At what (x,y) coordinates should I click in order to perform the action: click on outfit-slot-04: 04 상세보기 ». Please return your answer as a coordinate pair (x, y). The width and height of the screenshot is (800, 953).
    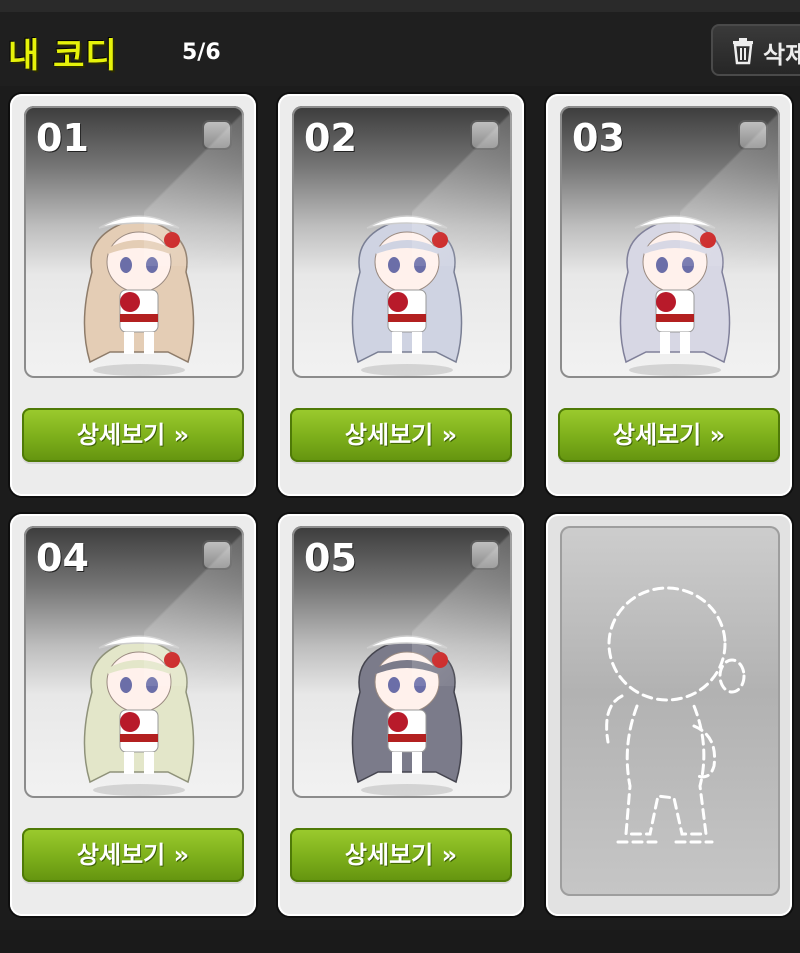
    Looking at the image, I should click on (133, 715).